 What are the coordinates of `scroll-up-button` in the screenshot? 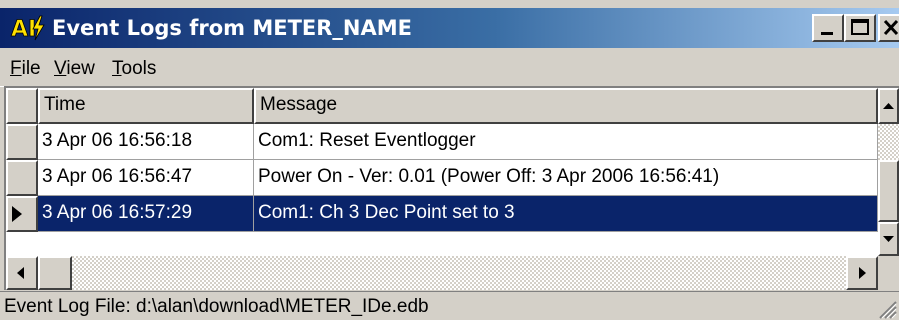 It's located at (888, 106).